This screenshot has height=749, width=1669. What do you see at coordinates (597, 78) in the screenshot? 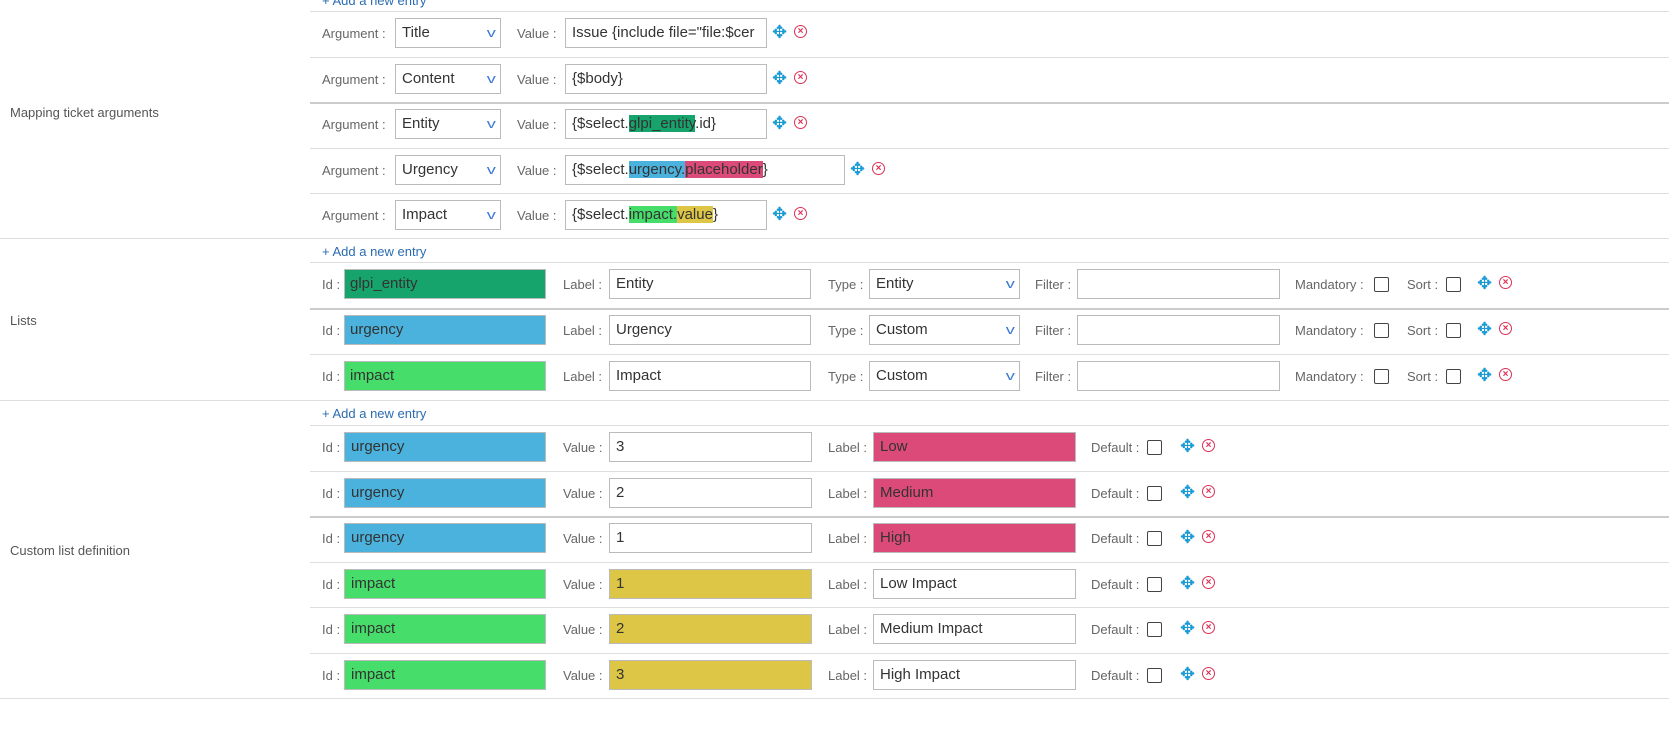
I see `value-segment: {$body}` at bounding box center [597, 78].